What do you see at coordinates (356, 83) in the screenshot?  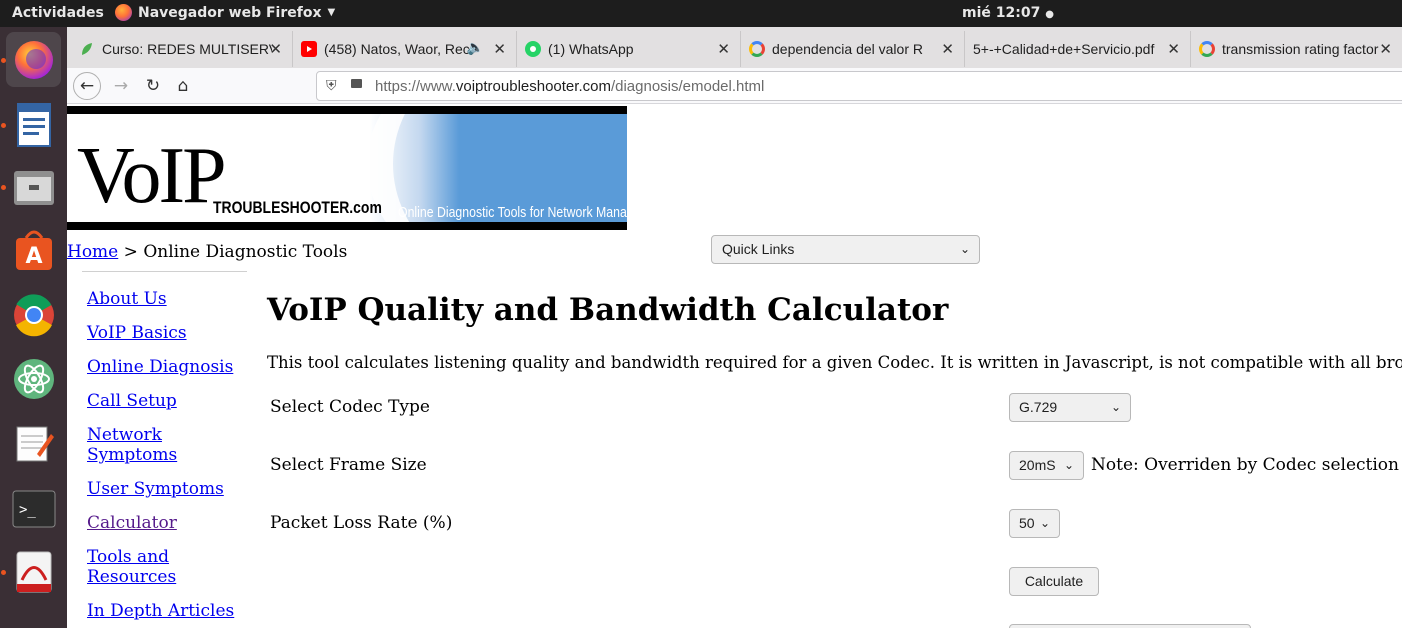 I see `lock-icon` at bounding box center [356, 83].